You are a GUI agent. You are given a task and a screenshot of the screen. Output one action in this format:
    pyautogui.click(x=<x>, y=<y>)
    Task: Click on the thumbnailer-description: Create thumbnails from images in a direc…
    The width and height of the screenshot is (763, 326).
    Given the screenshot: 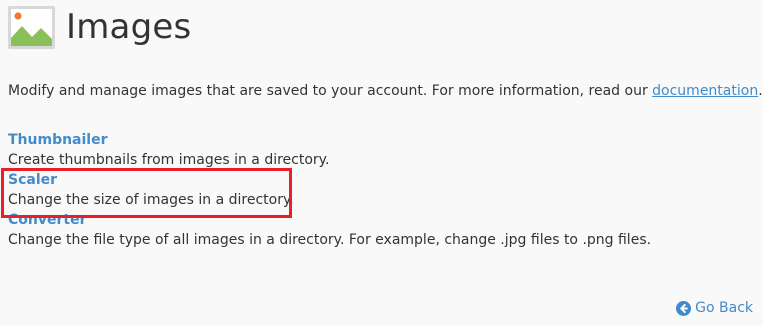 What is the action you would take?
    pyautogui.click(x=169, y=160)
    